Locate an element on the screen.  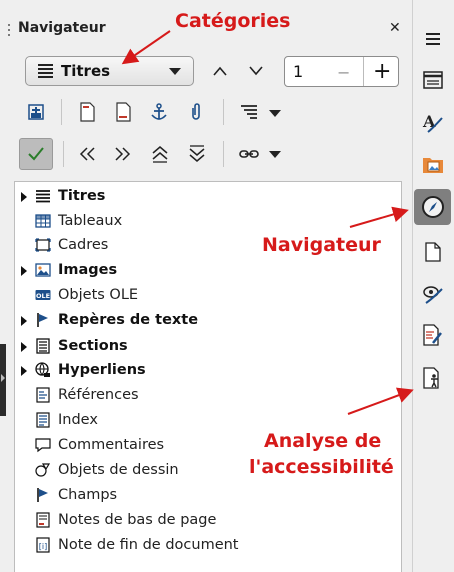
heading-level-spinner: 1 − + is located at coordinates (341, 71).